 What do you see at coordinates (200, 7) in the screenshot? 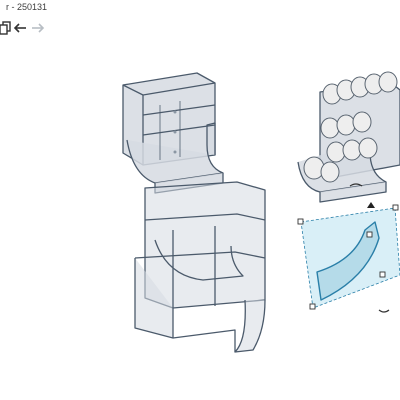
I see `window-titlebar: r - 250131` at bounding box center [200, 7].